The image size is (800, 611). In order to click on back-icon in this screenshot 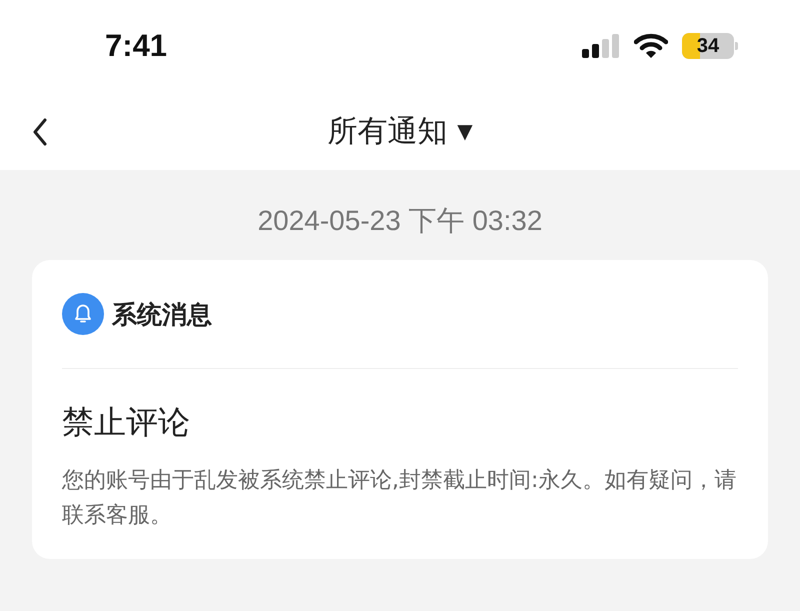, I will do `click(40, 132)`.